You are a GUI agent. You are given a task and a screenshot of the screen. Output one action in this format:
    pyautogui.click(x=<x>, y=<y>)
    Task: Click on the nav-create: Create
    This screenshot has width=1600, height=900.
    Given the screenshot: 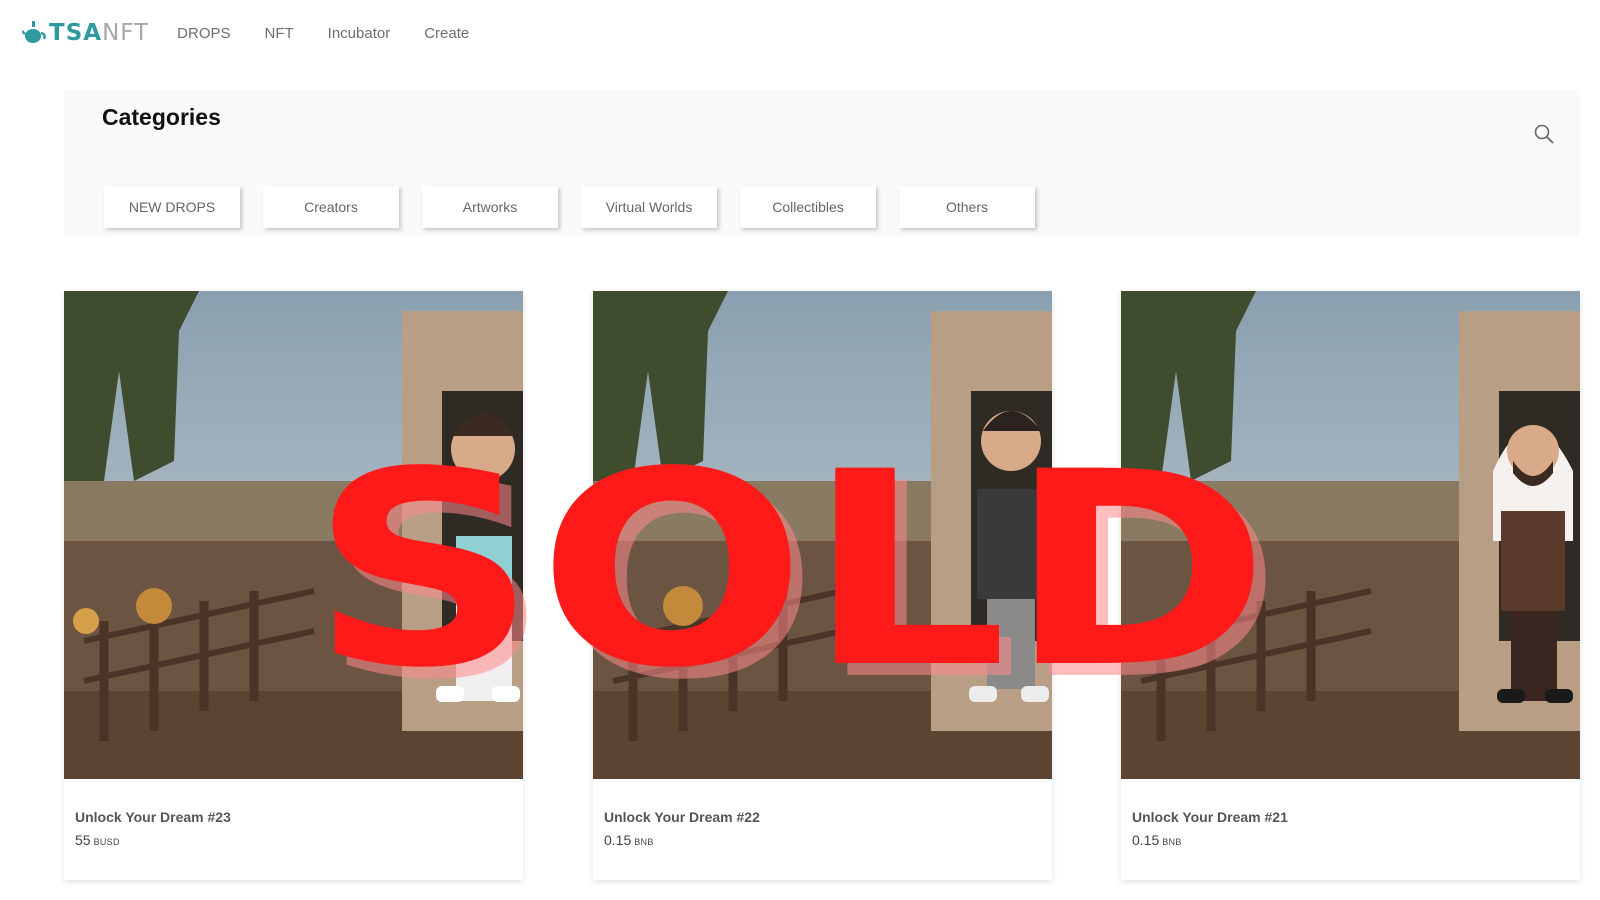 What is the action you would take?
    pyautogui.click(x=446, y=33)
    